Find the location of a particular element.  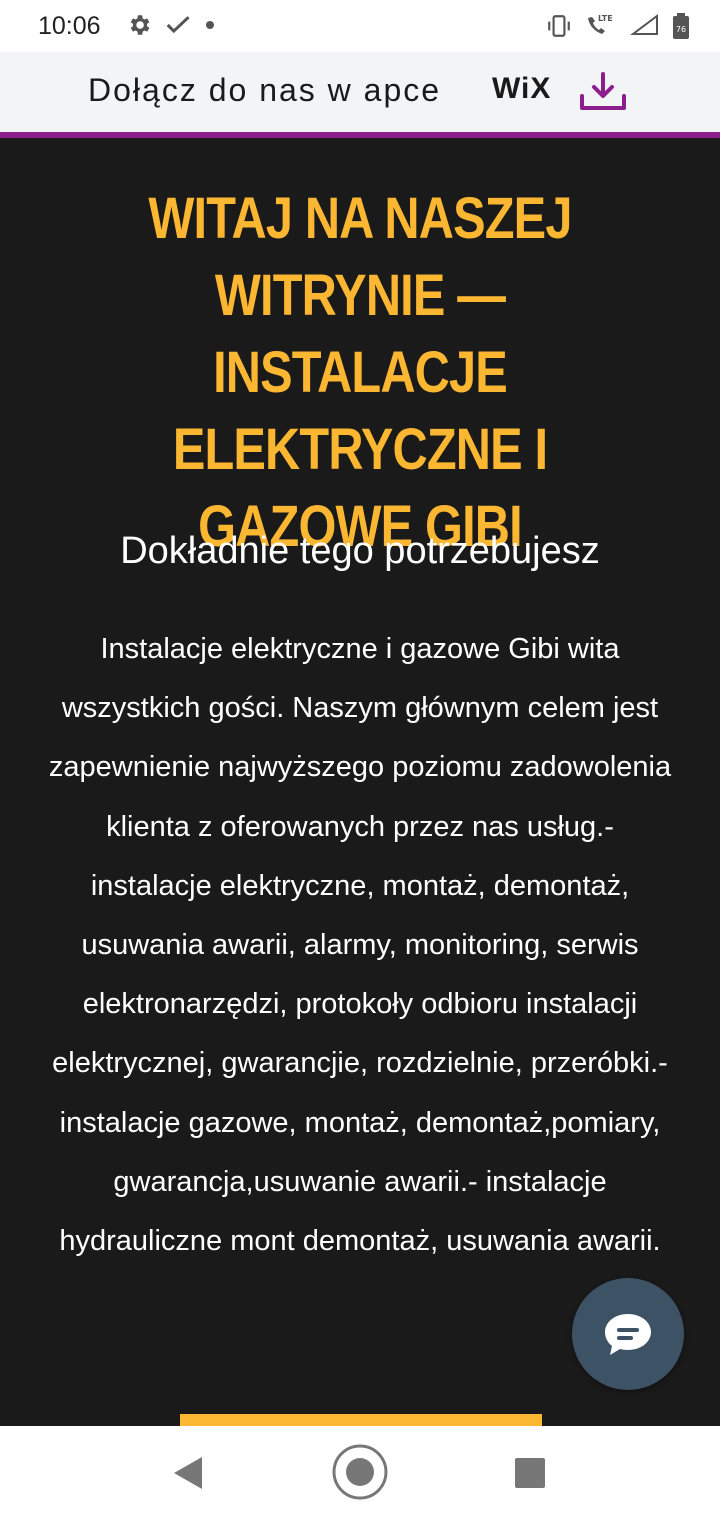

notification-dot-icon is located at coordinates (210, 25).